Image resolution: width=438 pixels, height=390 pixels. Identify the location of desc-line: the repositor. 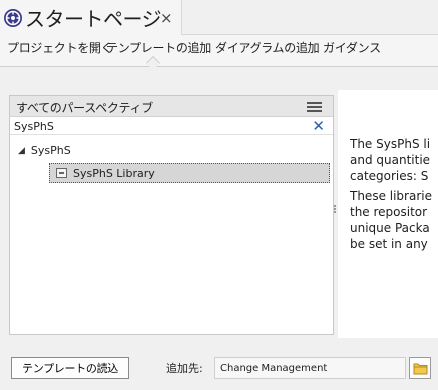
(389, 212).